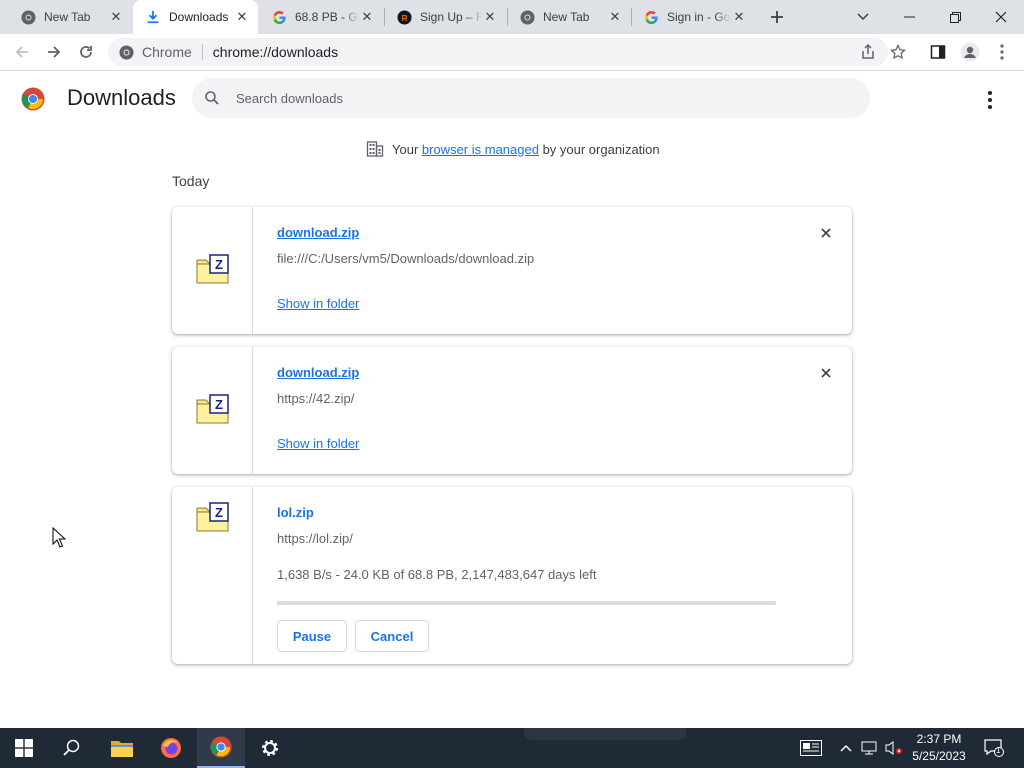 This screenshot has width=1024, height=768. I want to click on search-input, so click(536, 98).